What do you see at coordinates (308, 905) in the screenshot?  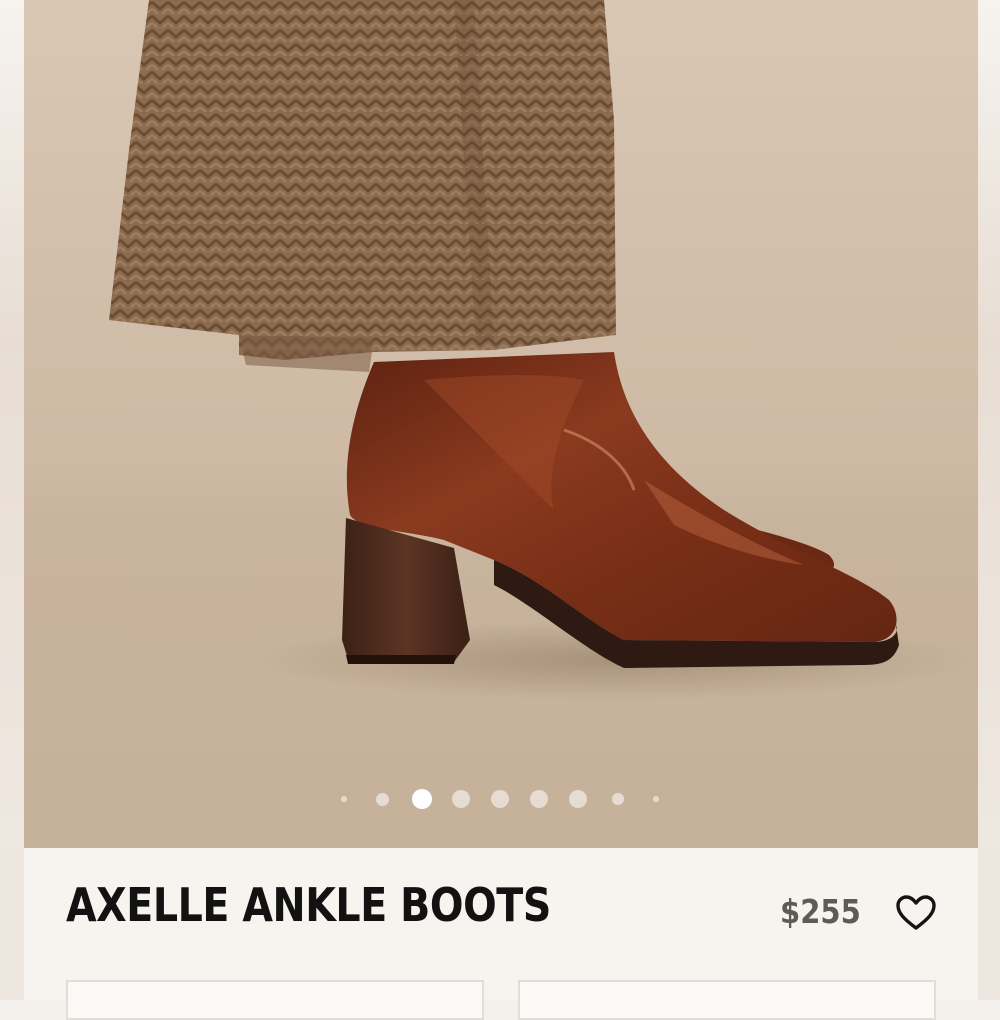 I see `product-title: AXELLE ANKLE BOOTS` at bounding box center [308, 905].